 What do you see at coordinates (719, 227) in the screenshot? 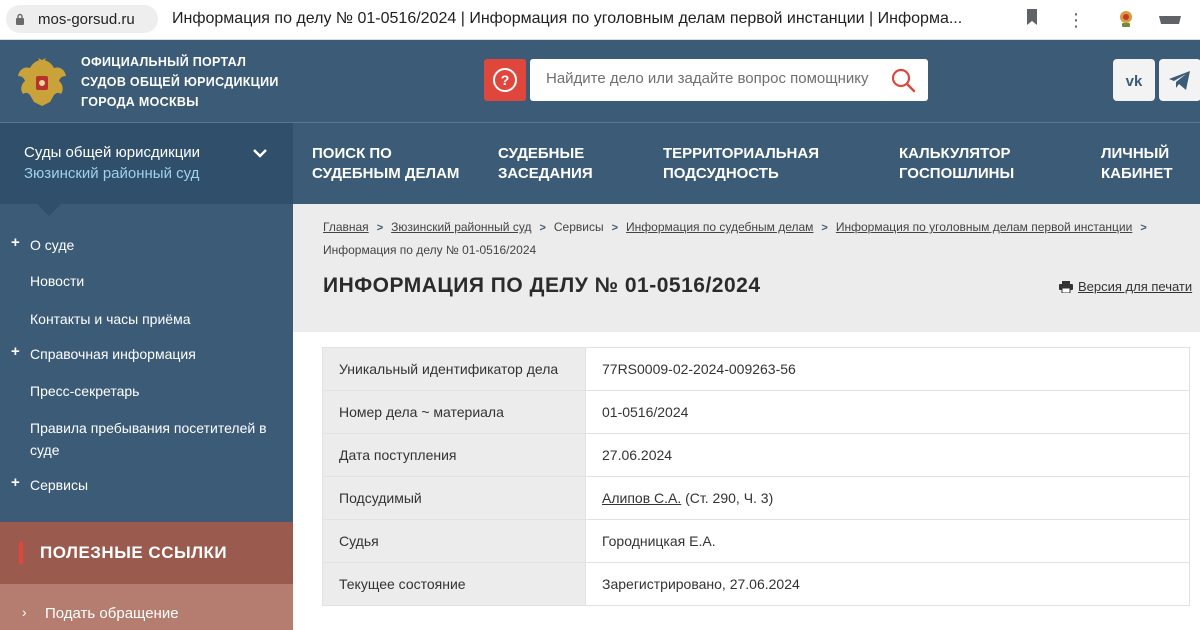
I see `breadcrumb-case-info: Информация по судебным делам` at bounding box center [719, 227].